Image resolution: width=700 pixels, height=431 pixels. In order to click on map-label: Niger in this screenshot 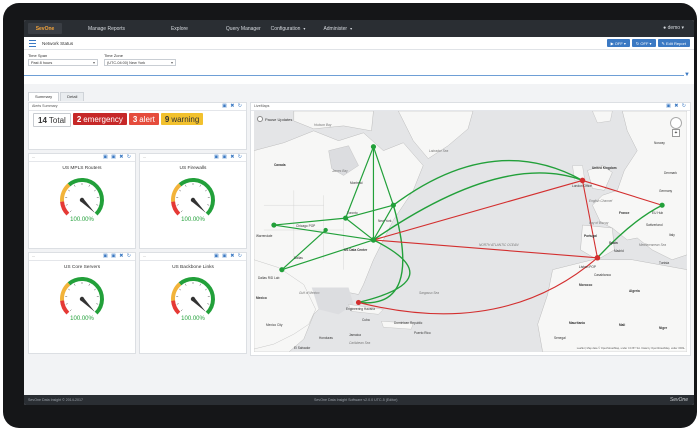, I will do `click(663, 328)`.